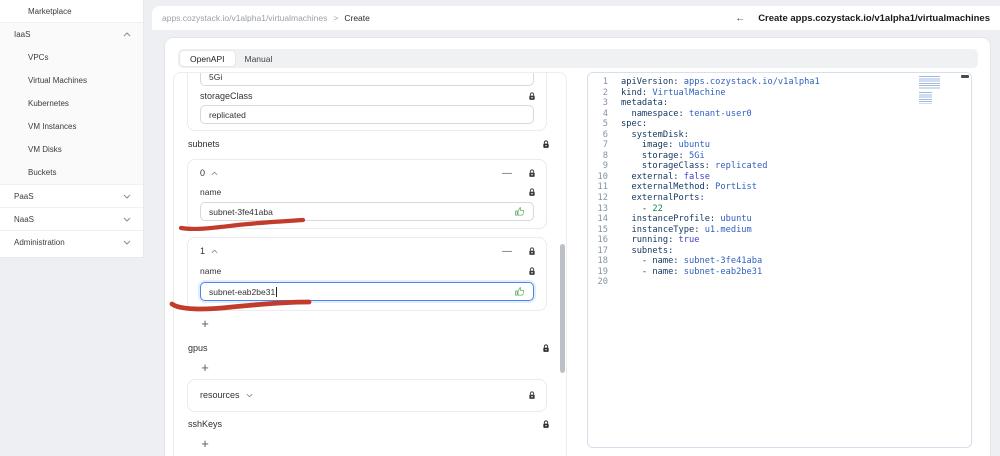  Describe the element at coordinates (779, 114) in the screenshot. I see `editor-line: 4 namespace: tenant-user0` at that location.